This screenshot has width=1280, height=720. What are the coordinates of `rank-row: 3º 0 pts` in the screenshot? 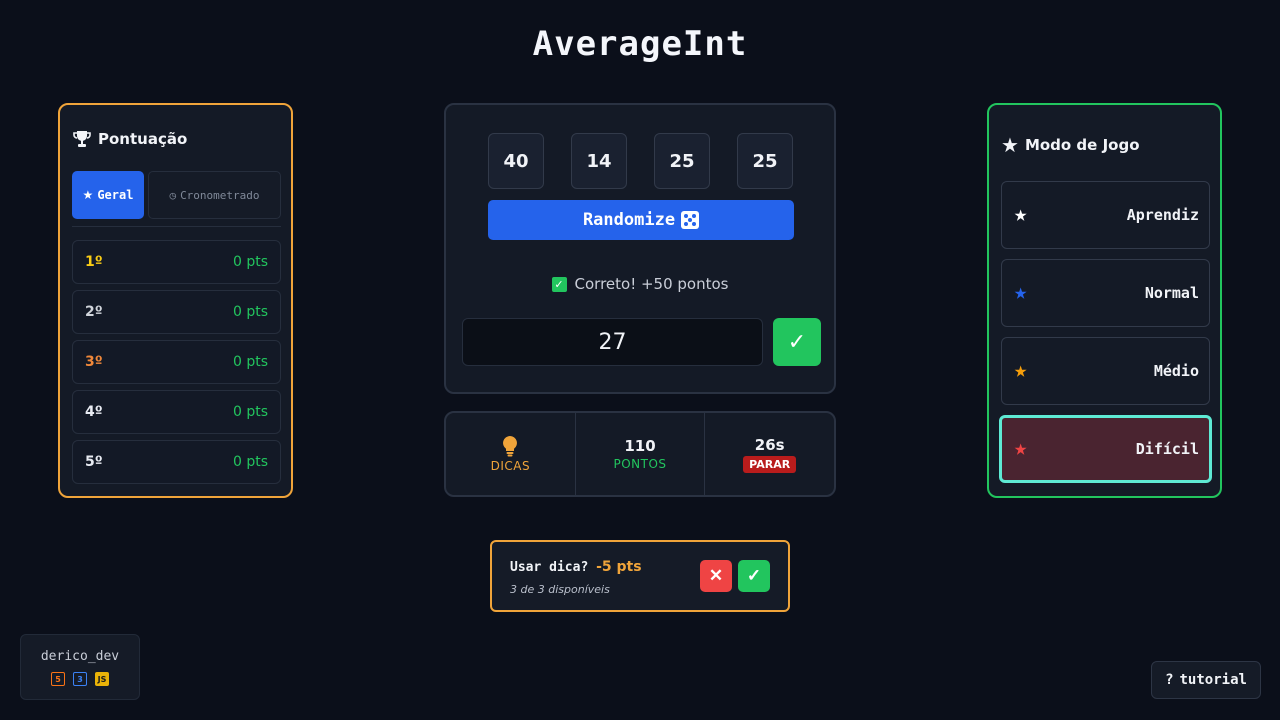 It's located at (176, 362).